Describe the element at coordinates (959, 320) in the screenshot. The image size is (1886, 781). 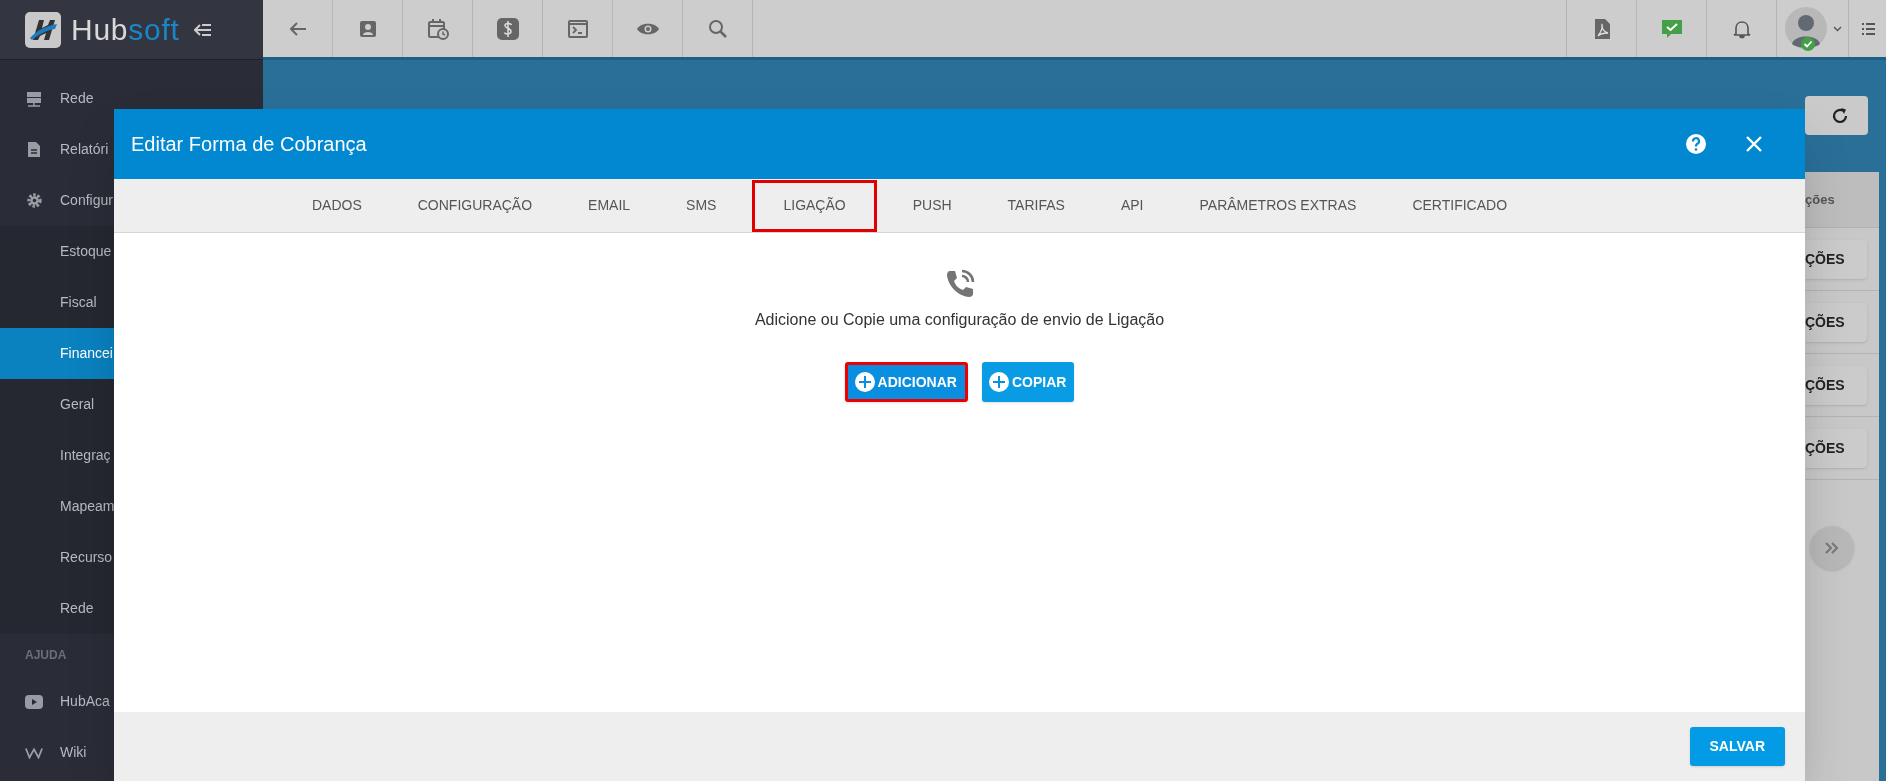
I see `empty-state-message: Adicione ou Copie uma configuração de envio de Ligação` at that location.